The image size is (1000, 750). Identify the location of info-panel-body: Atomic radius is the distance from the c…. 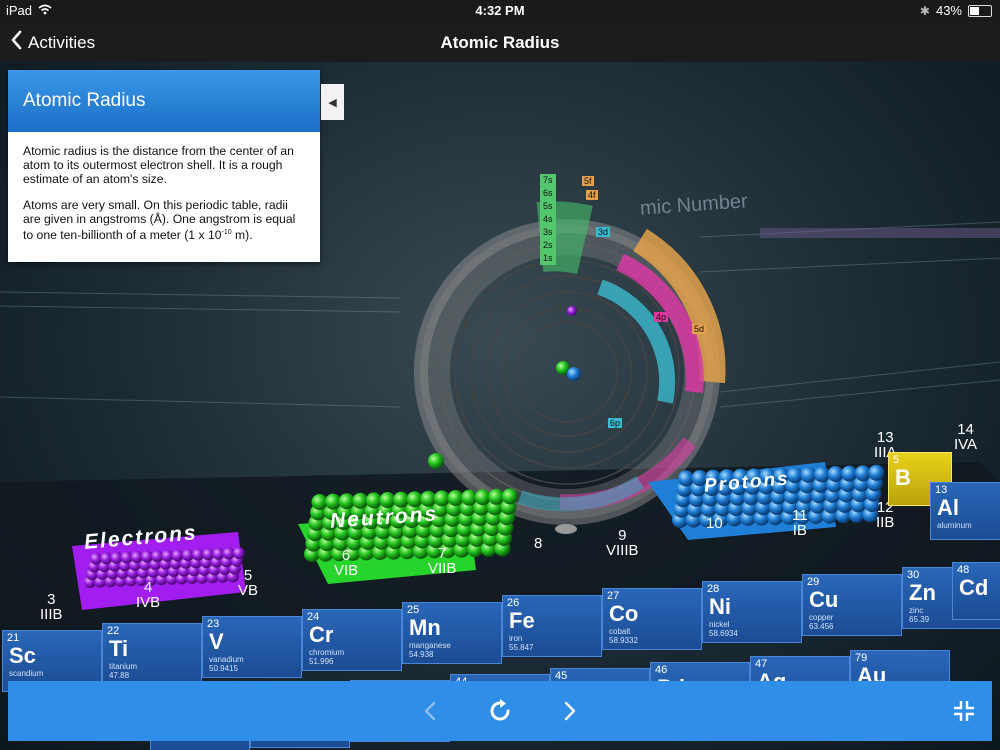
(164, 199).